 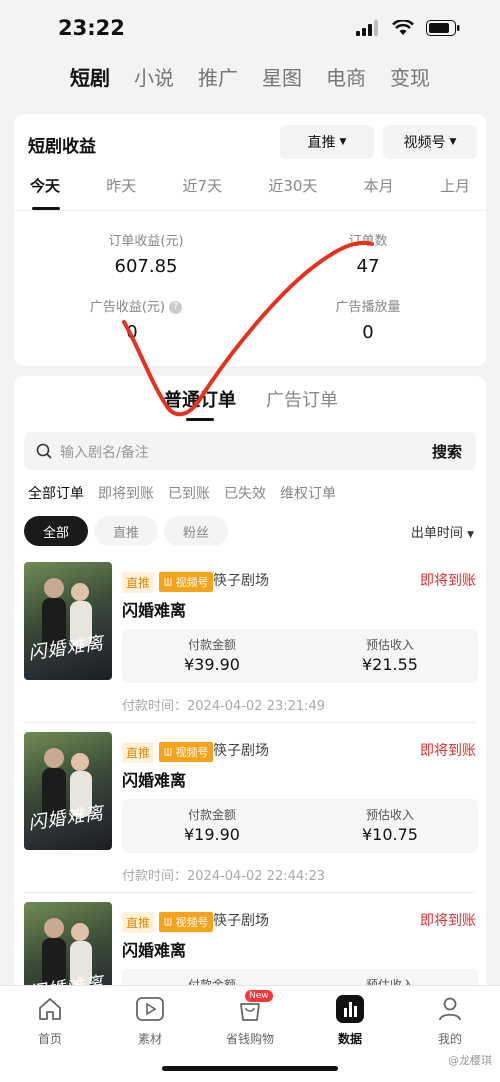 I want to click on platform-dropdown: 视频号 ▼, so click(x=430, y=142).